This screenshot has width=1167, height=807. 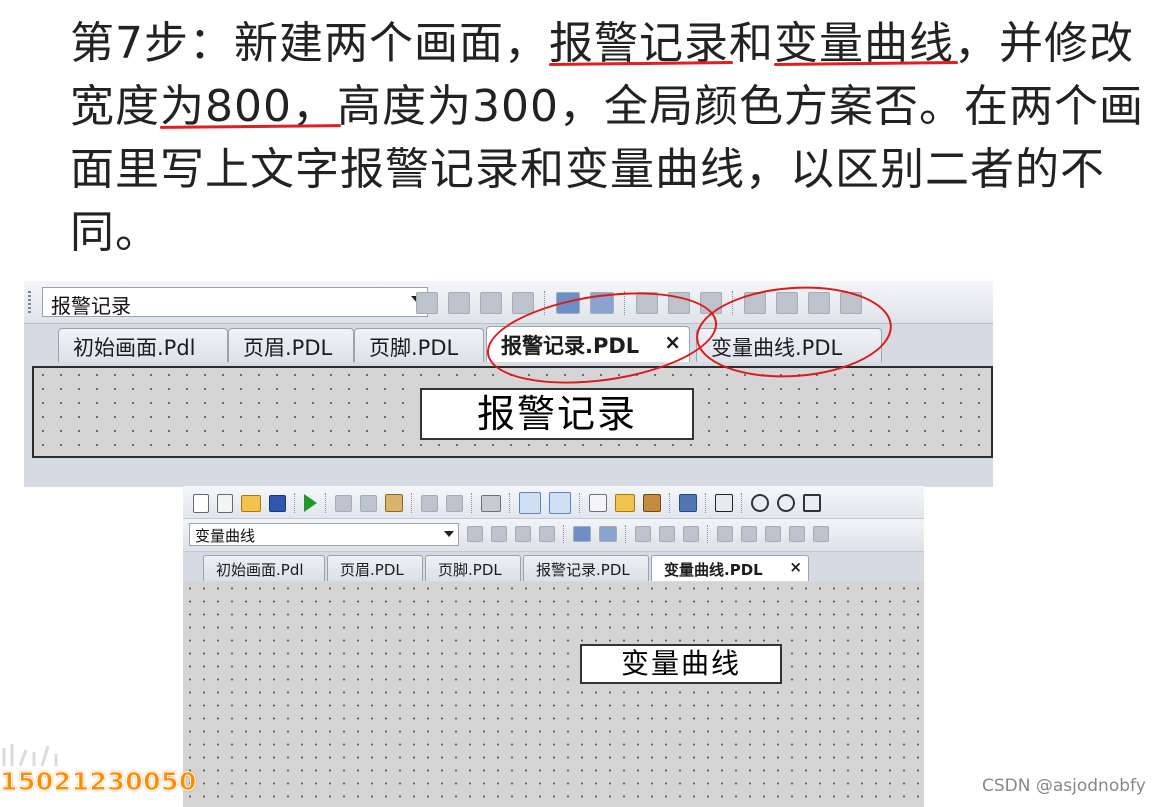 I want to click on properties-icon, so click(x=652, y=503).